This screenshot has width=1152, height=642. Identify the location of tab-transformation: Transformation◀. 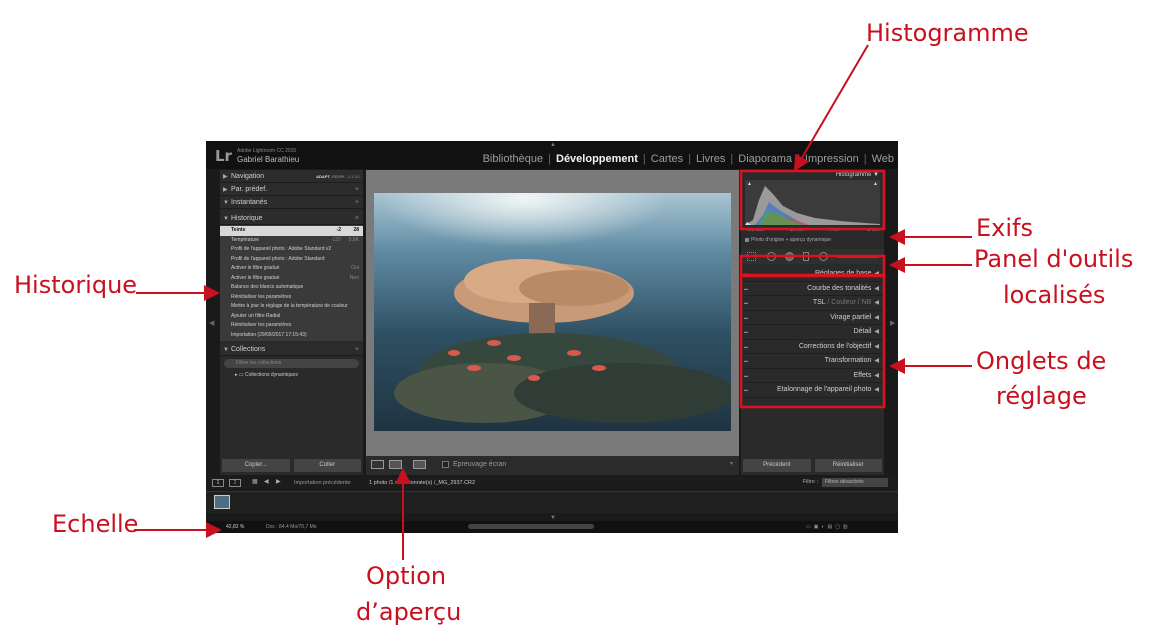
(812, 361).